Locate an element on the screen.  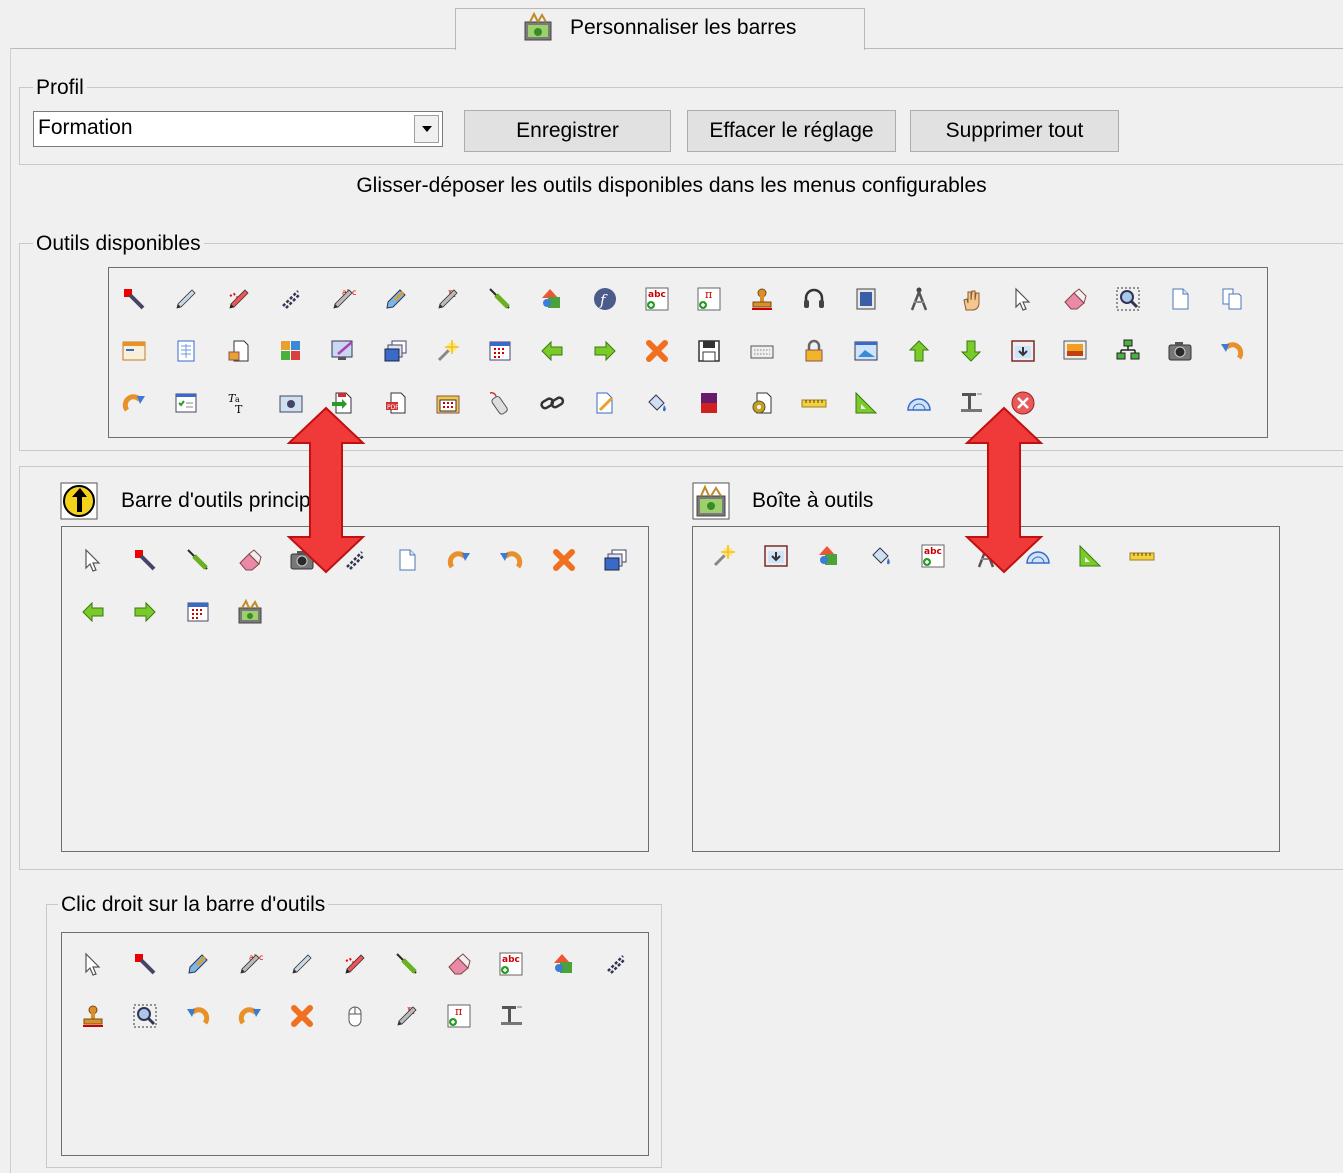
arrow-down-icon is located at coordinates (971, 351).